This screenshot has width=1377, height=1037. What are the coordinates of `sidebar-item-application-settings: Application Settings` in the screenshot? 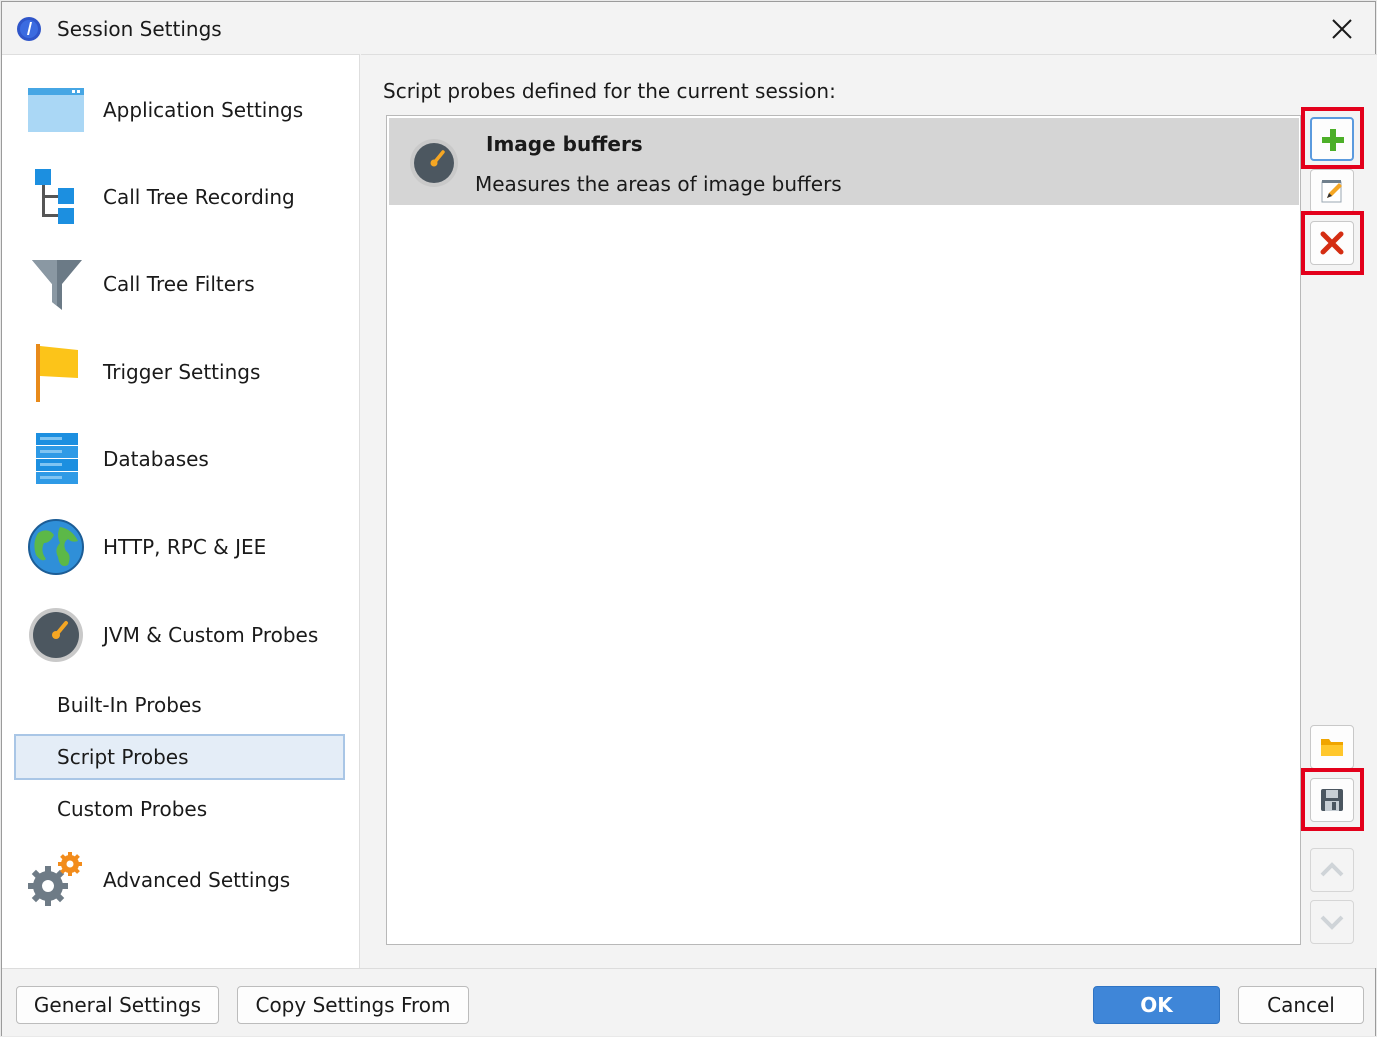 It's located at (180, 110).